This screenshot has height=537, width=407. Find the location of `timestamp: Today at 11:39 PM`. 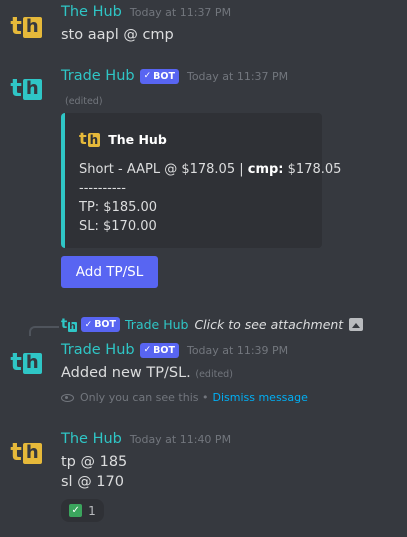

timestamp: Today at 11:39 PM is located at coordinates (237, 350).